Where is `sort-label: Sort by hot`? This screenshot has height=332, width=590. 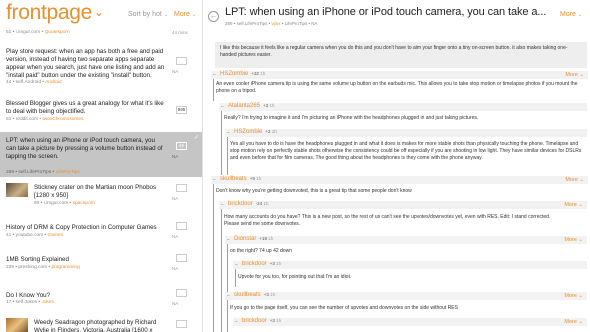
sort-label: Sort by hot is located at coordinates (145, 14).